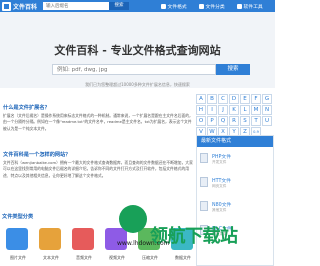 Image resolution: width=320 pixels, height=266 pixels. What do you see at coordinates (234, 99) in the screenshot?
I see `letter-link: D` at bounding box center [234, 99].